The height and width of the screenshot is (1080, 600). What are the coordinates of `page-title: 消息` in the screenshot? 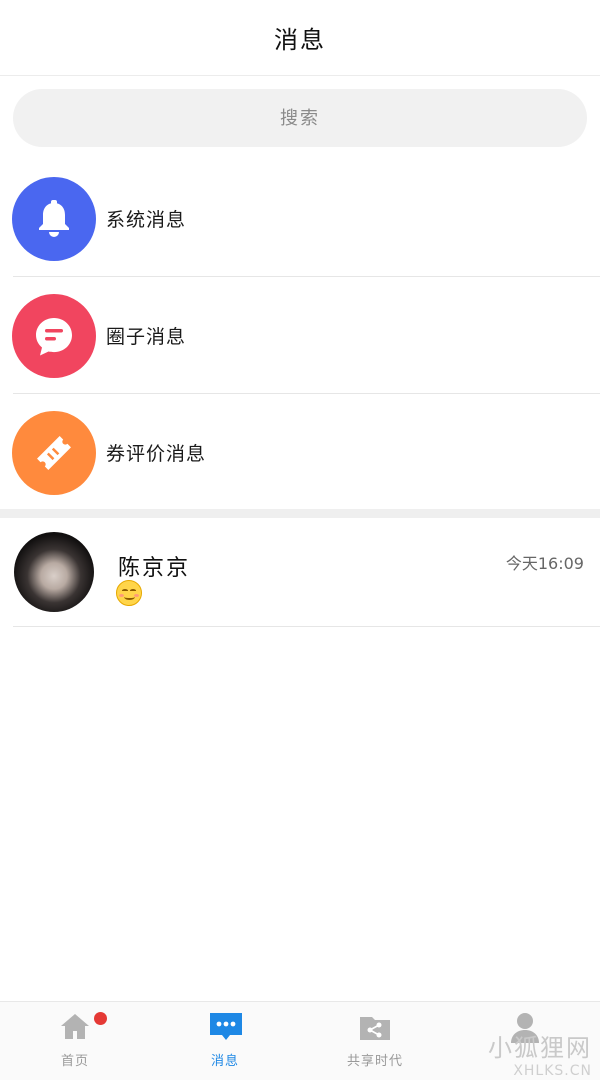 It's located at (300, 40).